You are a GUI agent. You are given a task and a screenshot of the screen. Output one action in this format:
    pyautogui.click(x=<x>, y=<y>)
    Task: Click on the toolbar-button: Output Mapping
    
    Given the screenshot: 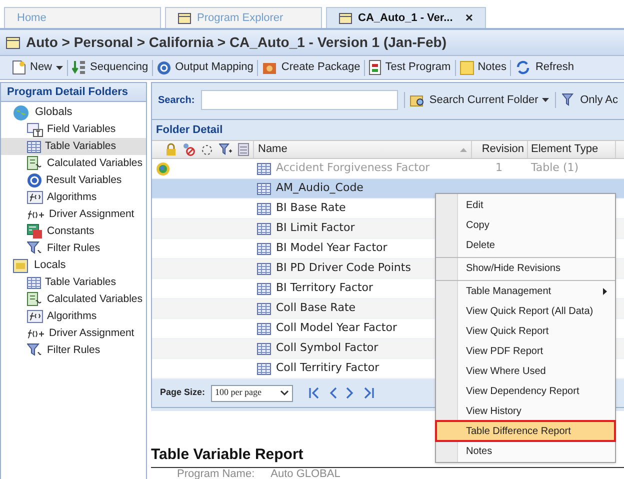 What is the action you would take?
    pyautogui.click(x=205, y=68)
    